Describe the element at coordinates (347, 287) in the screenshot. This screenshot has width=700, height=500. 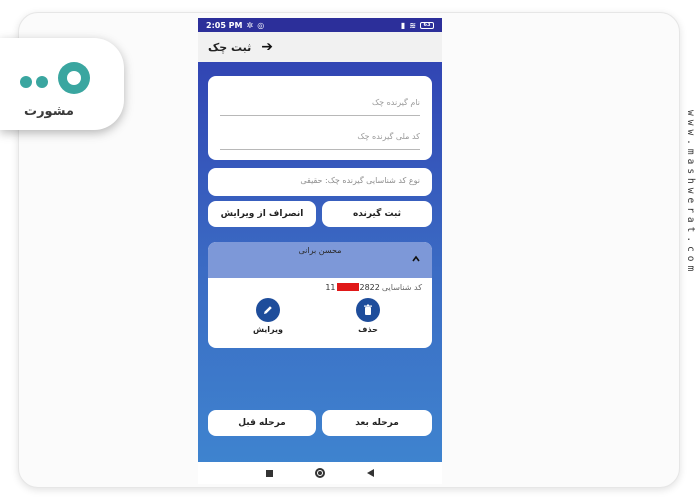
I see `redaction-mark` at that location.